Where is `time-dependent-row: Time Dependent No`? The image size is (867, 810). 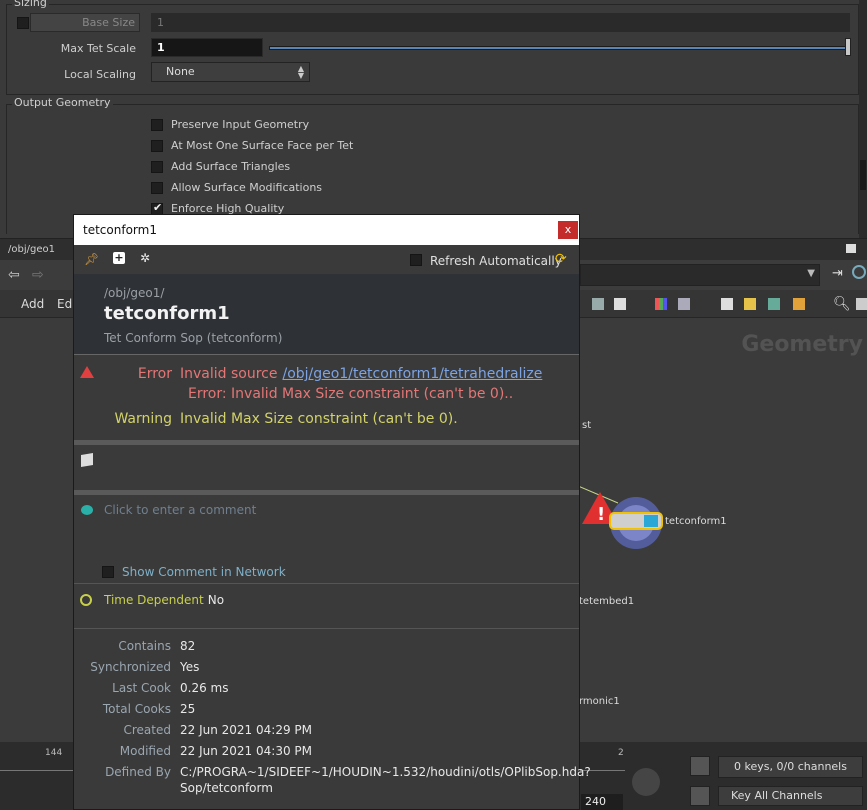
time-dependent-row: Time Dependent No is located at coordinates (149, 600).